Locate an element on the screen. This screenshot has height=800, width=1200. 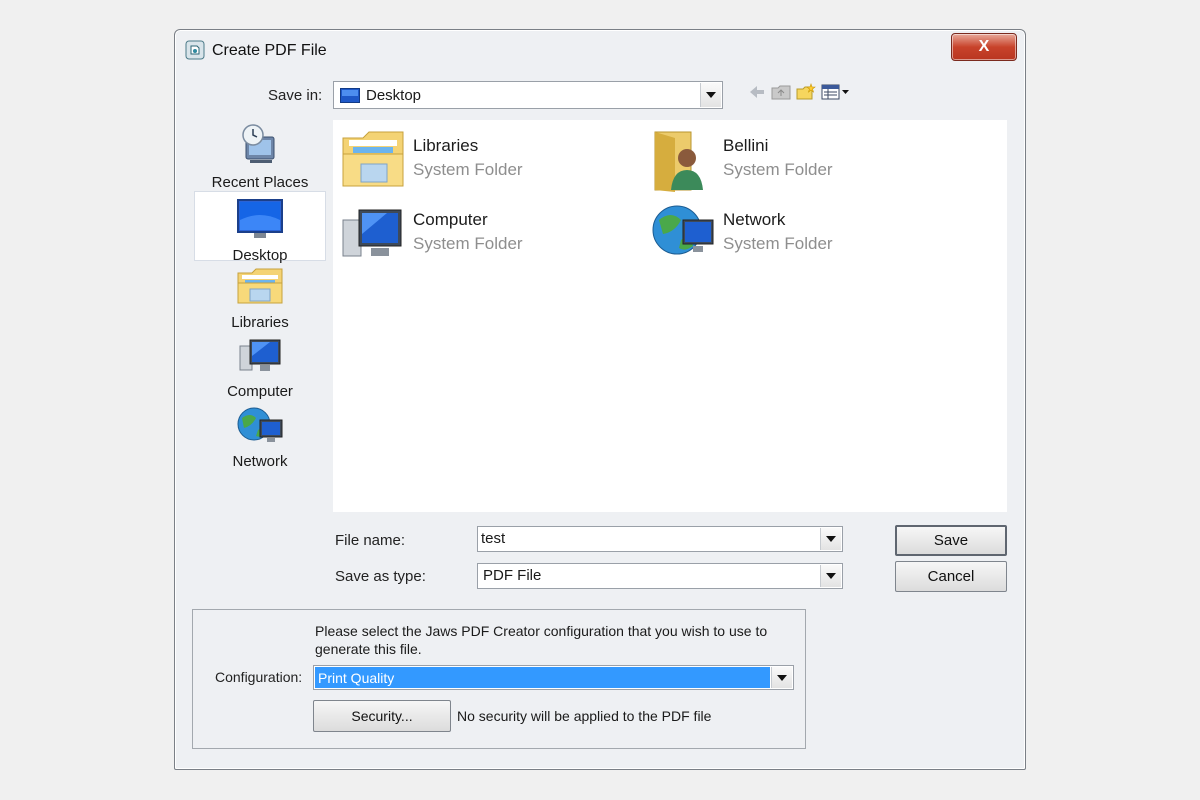
file-item-libraries: Libraries System Folder is located at coordinates (491, 163).